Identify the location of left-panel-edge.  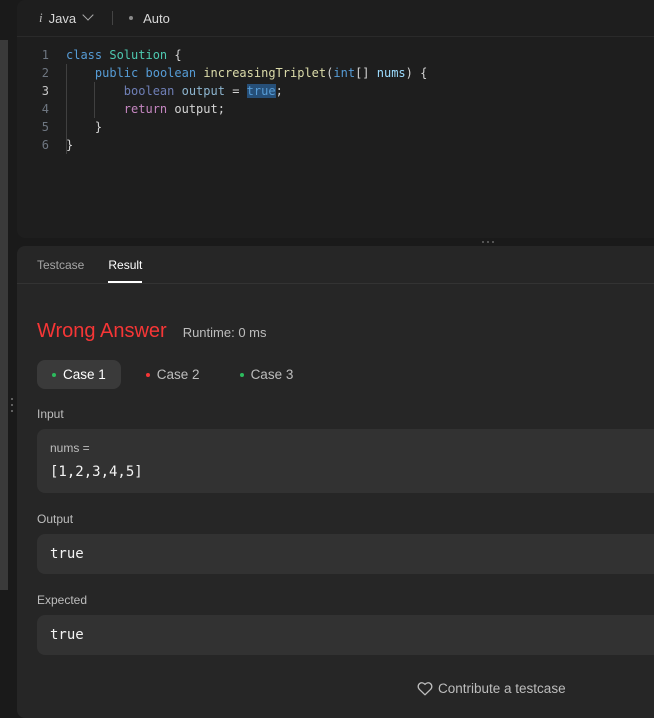
(8, 359).